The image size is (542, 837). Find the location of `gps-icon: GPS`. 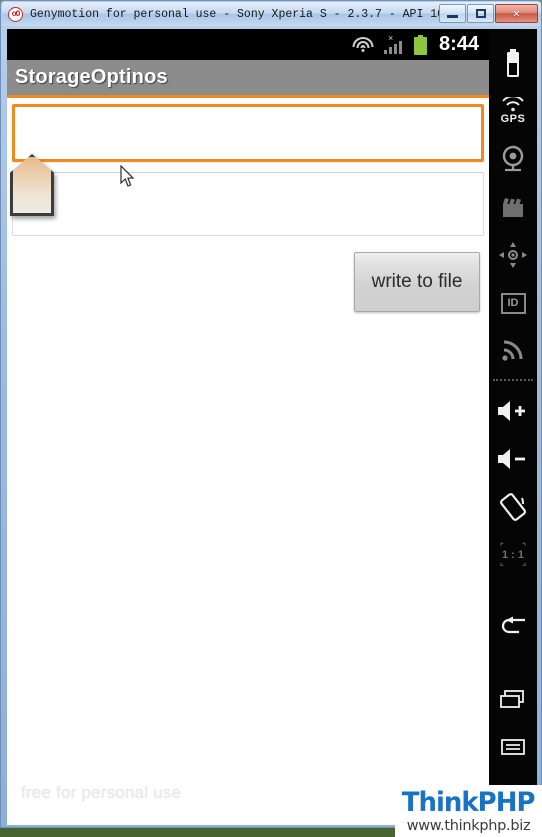

gps-icon: GPS is located at coordinates (513, 111).